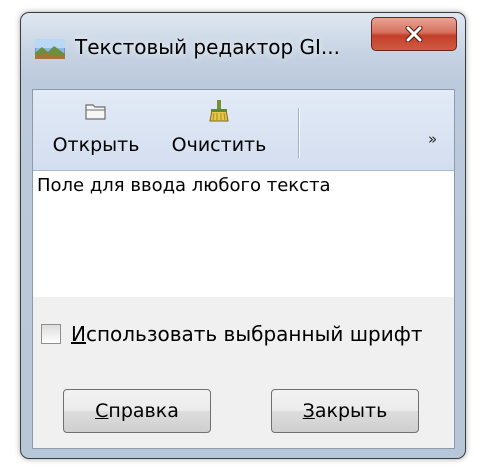  I want to click on use-selected-font-label: Использовать выбранный шрифт, so click(246, 334).